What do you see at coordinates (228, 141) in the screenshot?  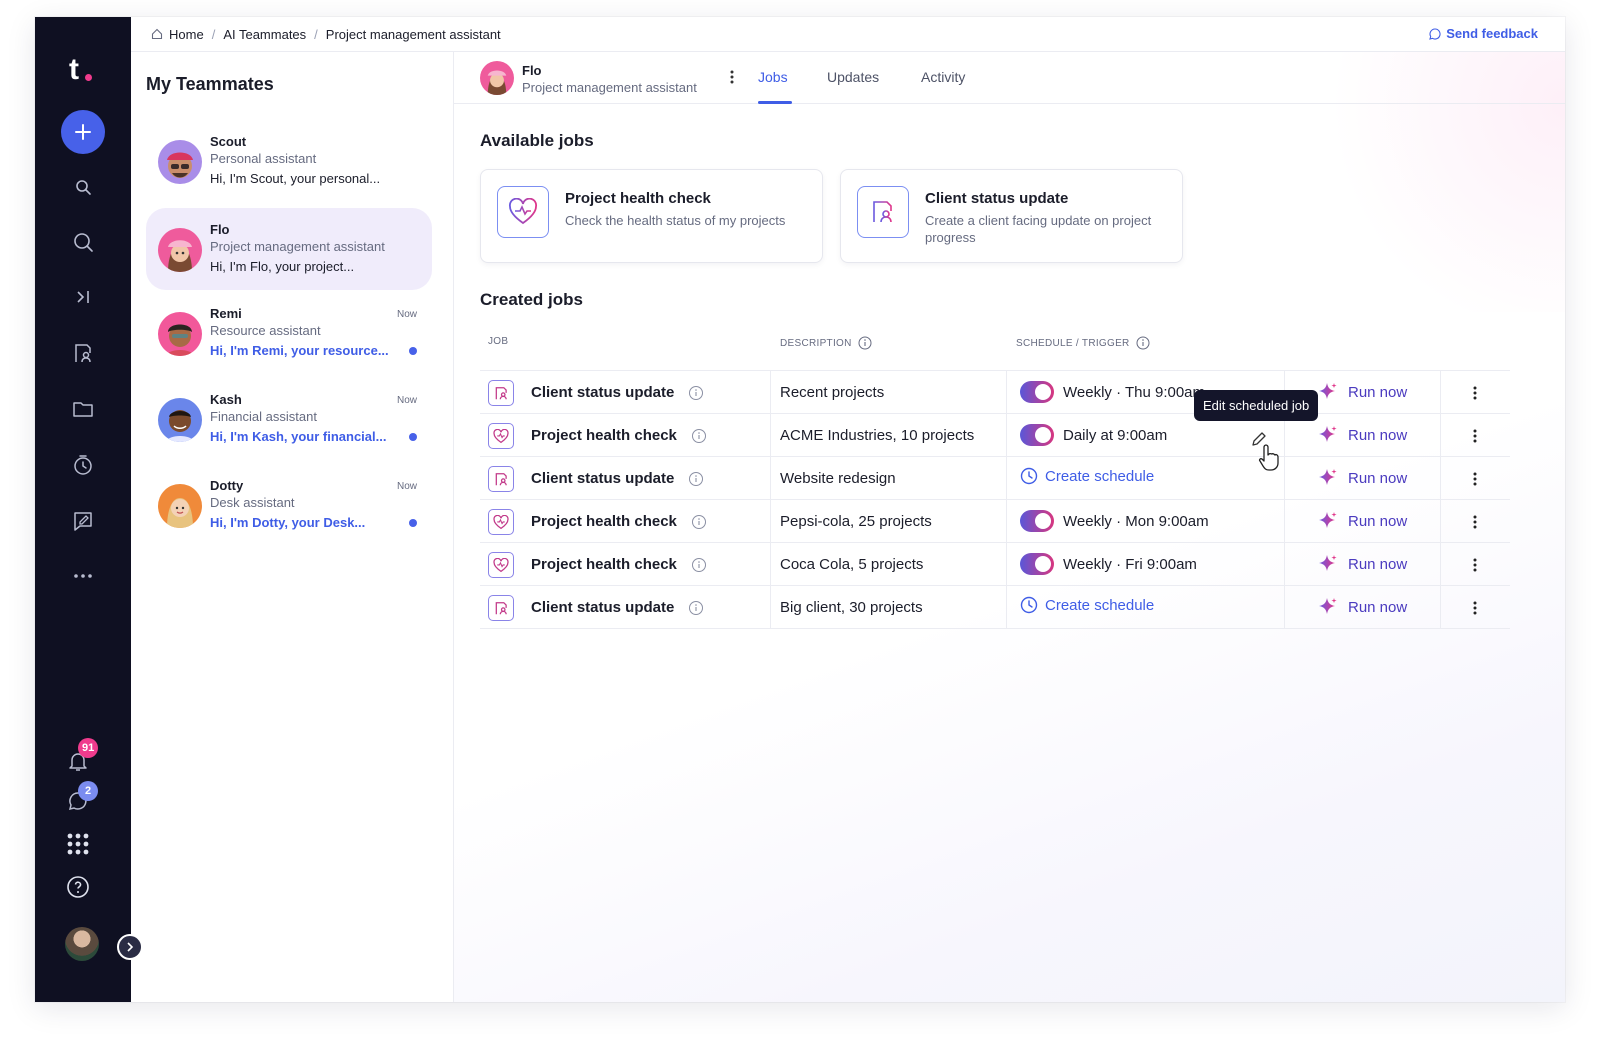 I see `teammate-name: Scout` at bounding box center [228, 141].